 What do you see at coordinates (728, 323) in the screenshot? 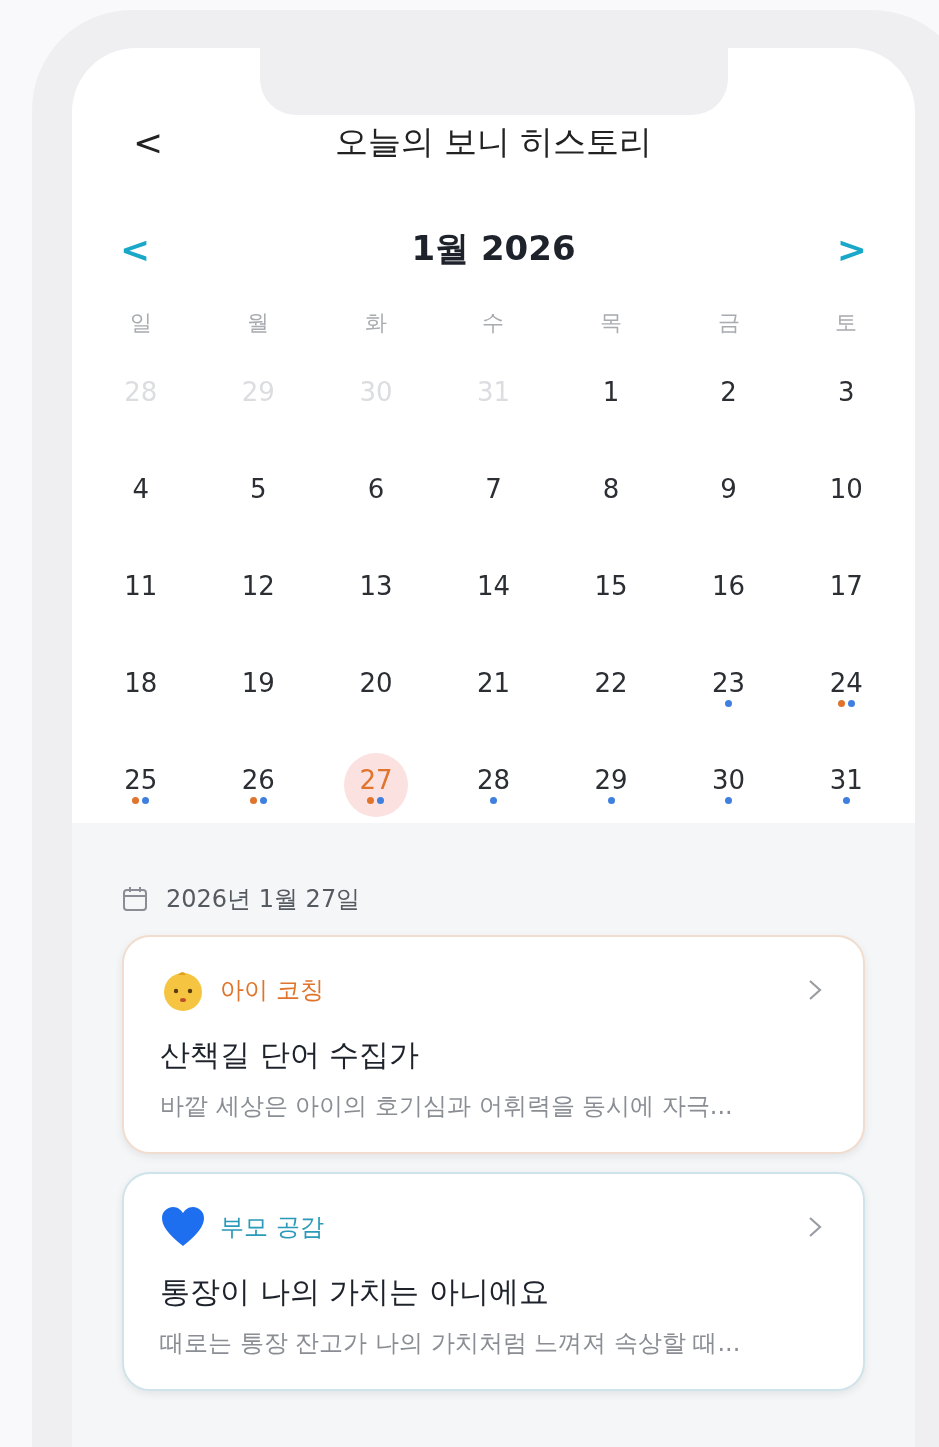
I see `weekday-label: 금` at bounding box center [728, 323].